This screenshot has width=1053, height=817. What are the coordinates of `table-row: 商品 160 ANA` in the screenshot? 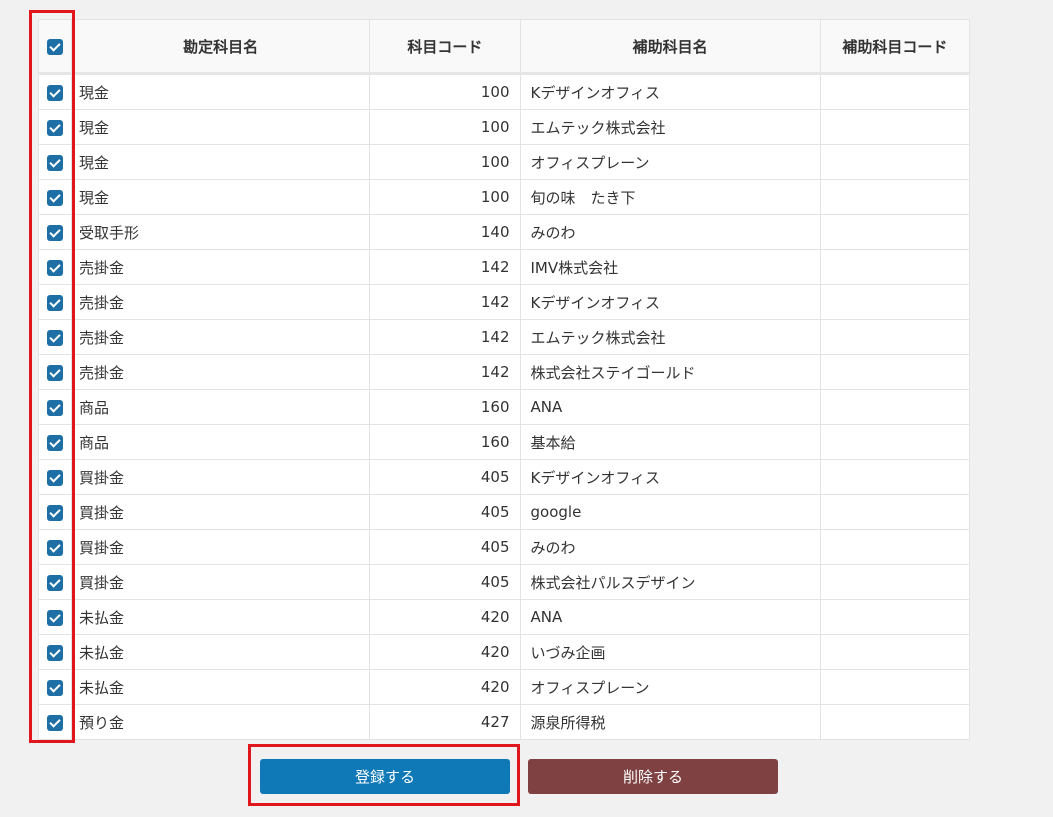 It's located at (504, 407).